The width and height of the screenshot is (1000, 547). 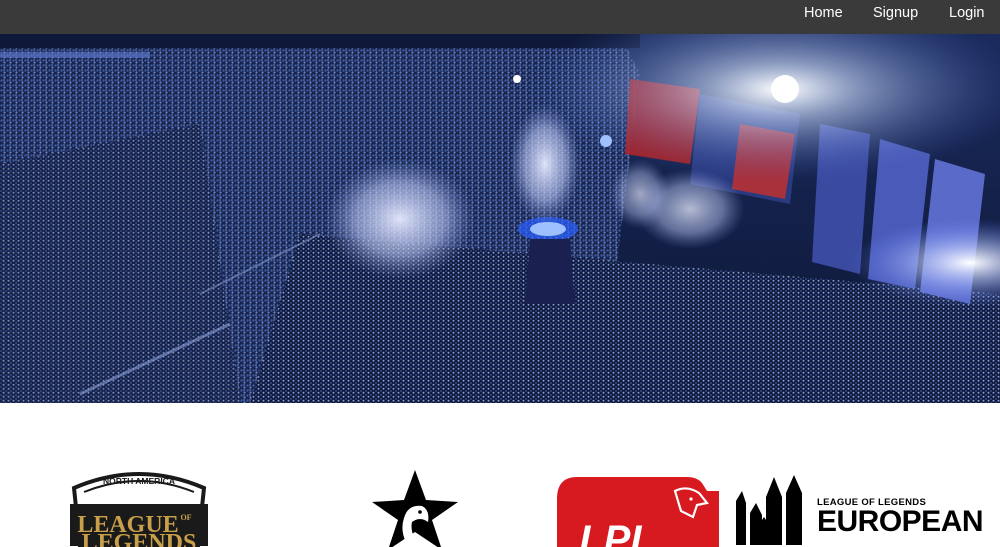 What do you see at coordinates (966, 17) in the screenshot?
I see `nav-login-link: Login` at bounding box center [966, 17].